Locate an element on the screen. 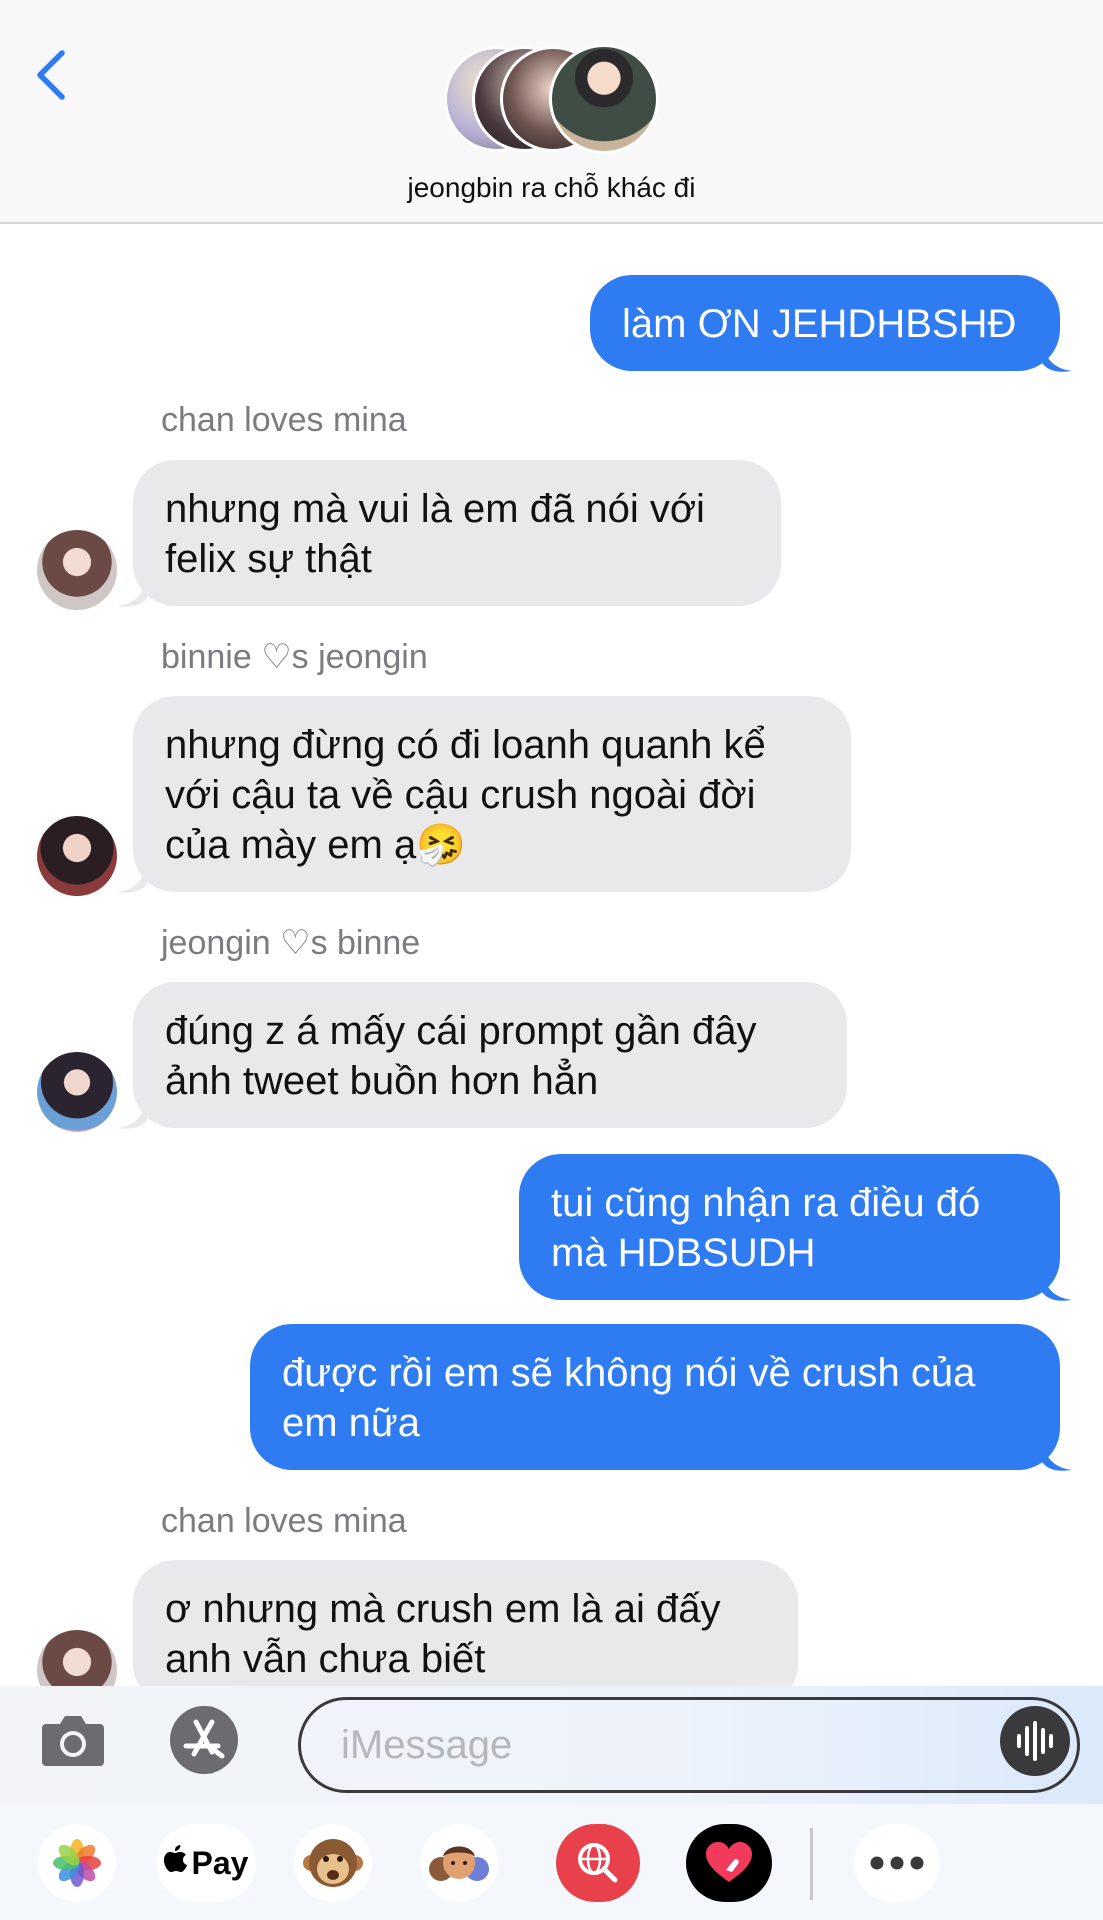 Image resolution: width=1103 pixels, height=1920 pixels. group-avatar-stack is located at coordinates (552, 100).